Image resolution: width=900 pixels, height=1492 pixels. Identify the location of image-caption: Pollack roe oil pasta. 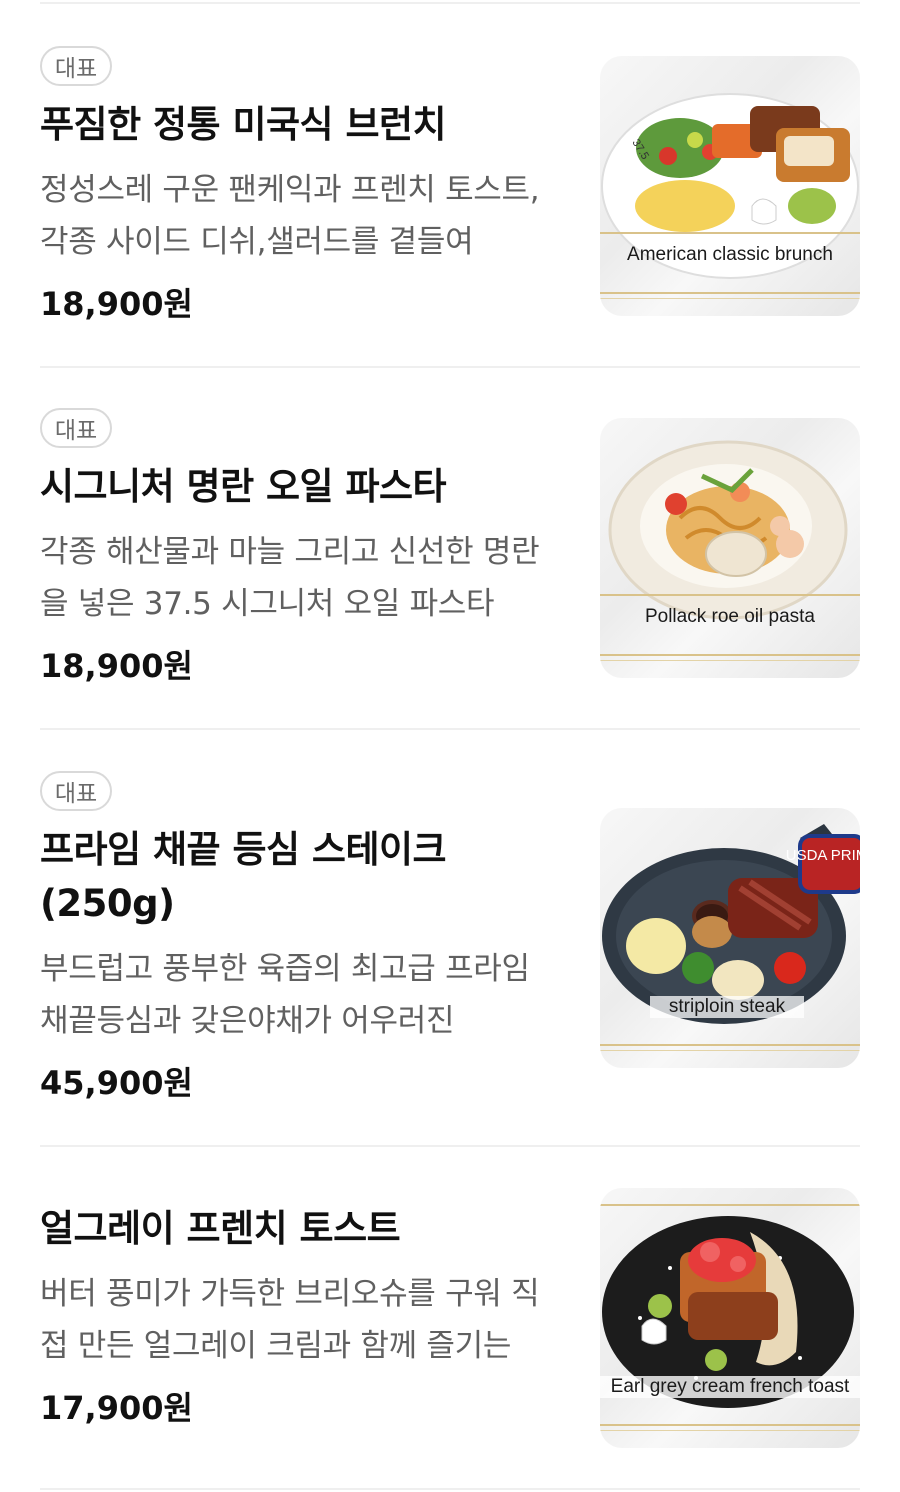
(730, 616).